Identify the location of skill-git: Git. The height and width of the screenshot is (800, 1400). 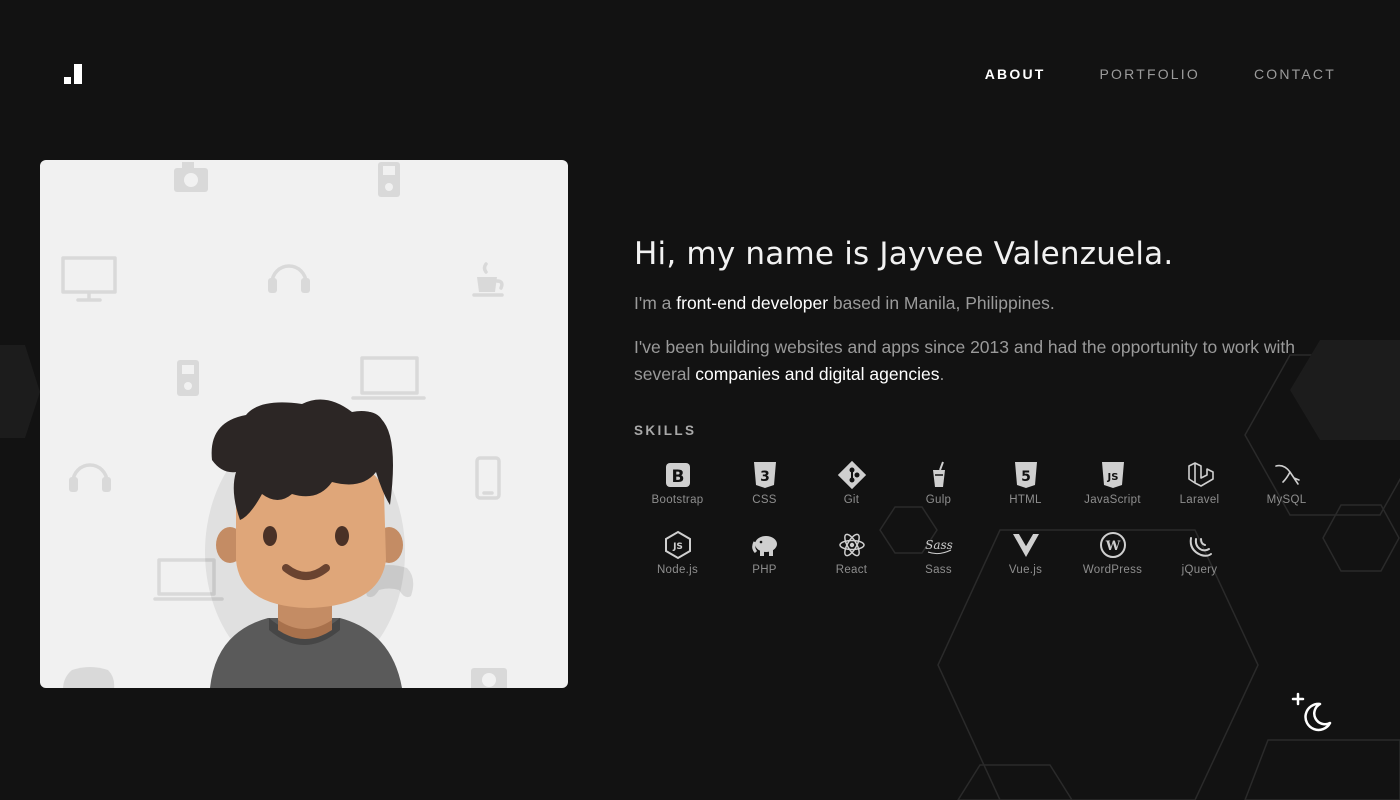
(851, 483).